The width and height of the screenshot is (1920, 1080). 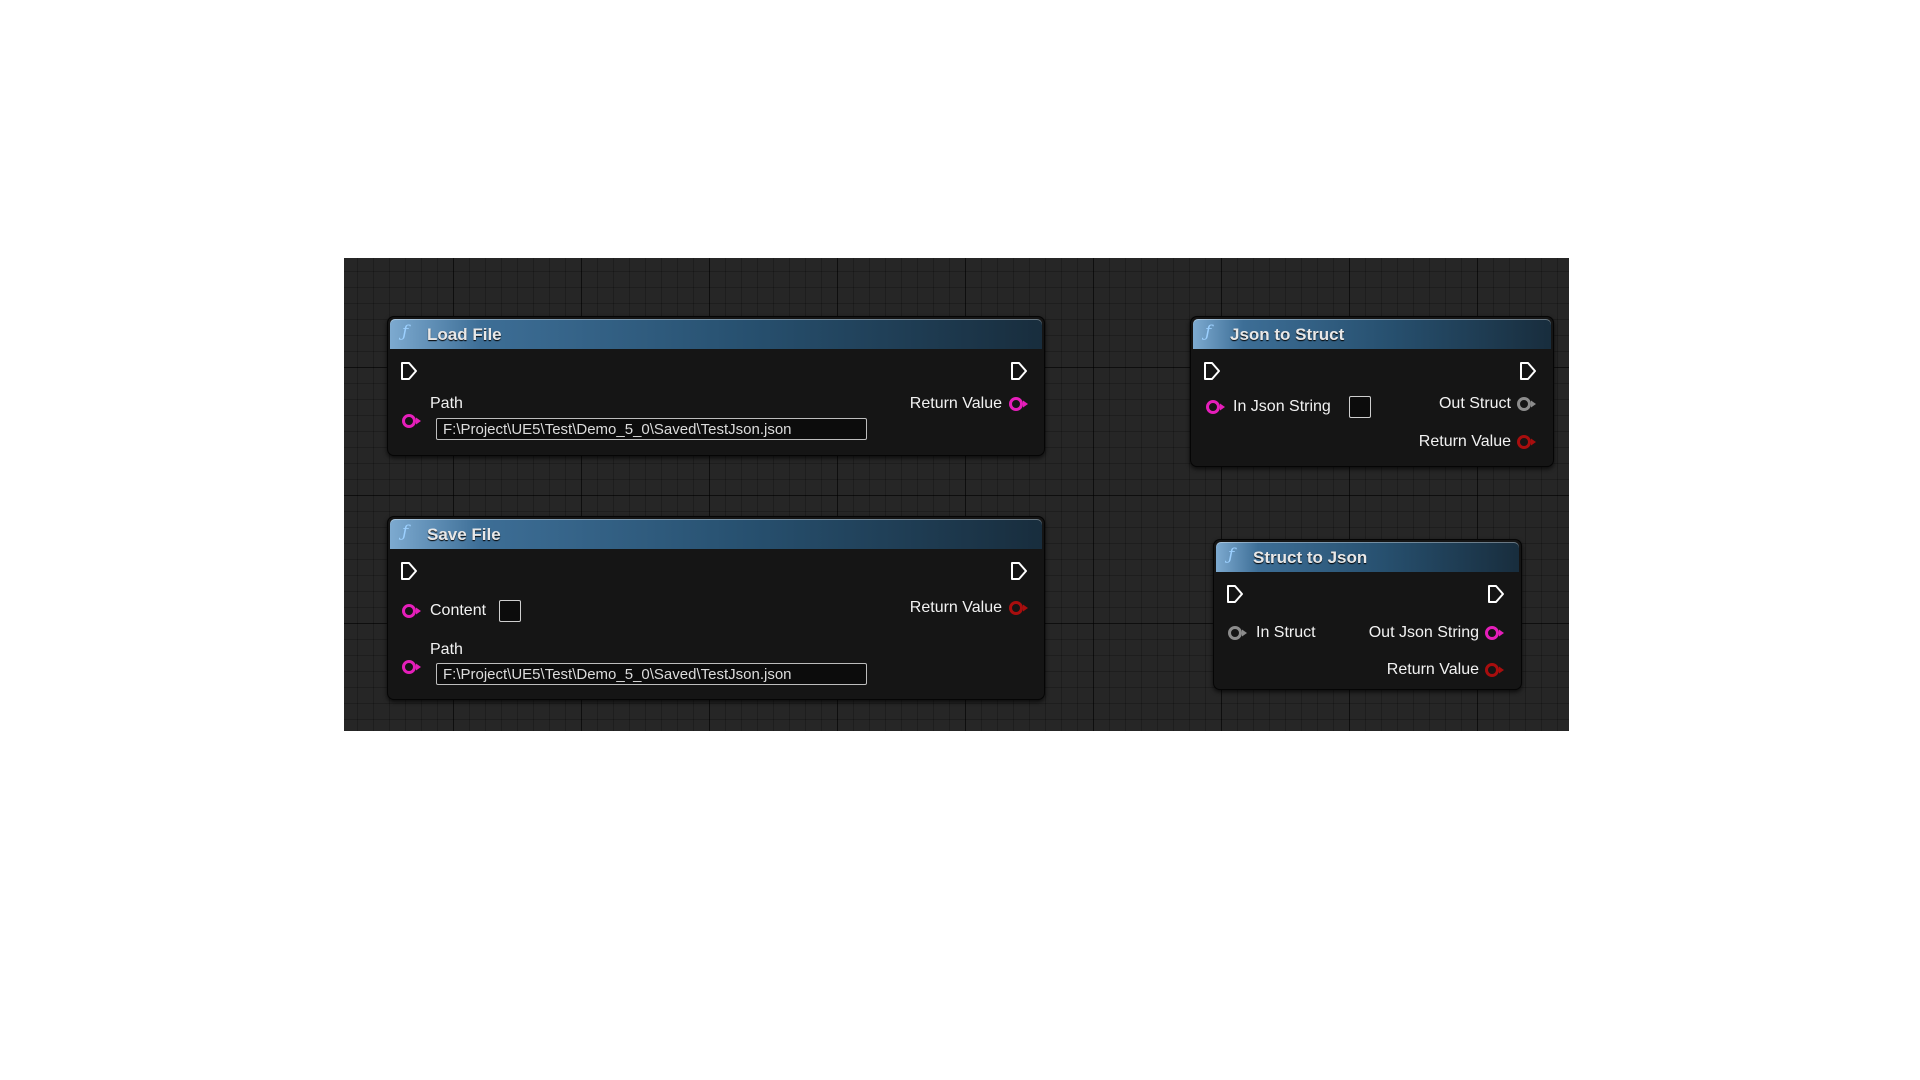 I want to click on node-header: ƒ Json to Struct, so click(x=1372, y=334).